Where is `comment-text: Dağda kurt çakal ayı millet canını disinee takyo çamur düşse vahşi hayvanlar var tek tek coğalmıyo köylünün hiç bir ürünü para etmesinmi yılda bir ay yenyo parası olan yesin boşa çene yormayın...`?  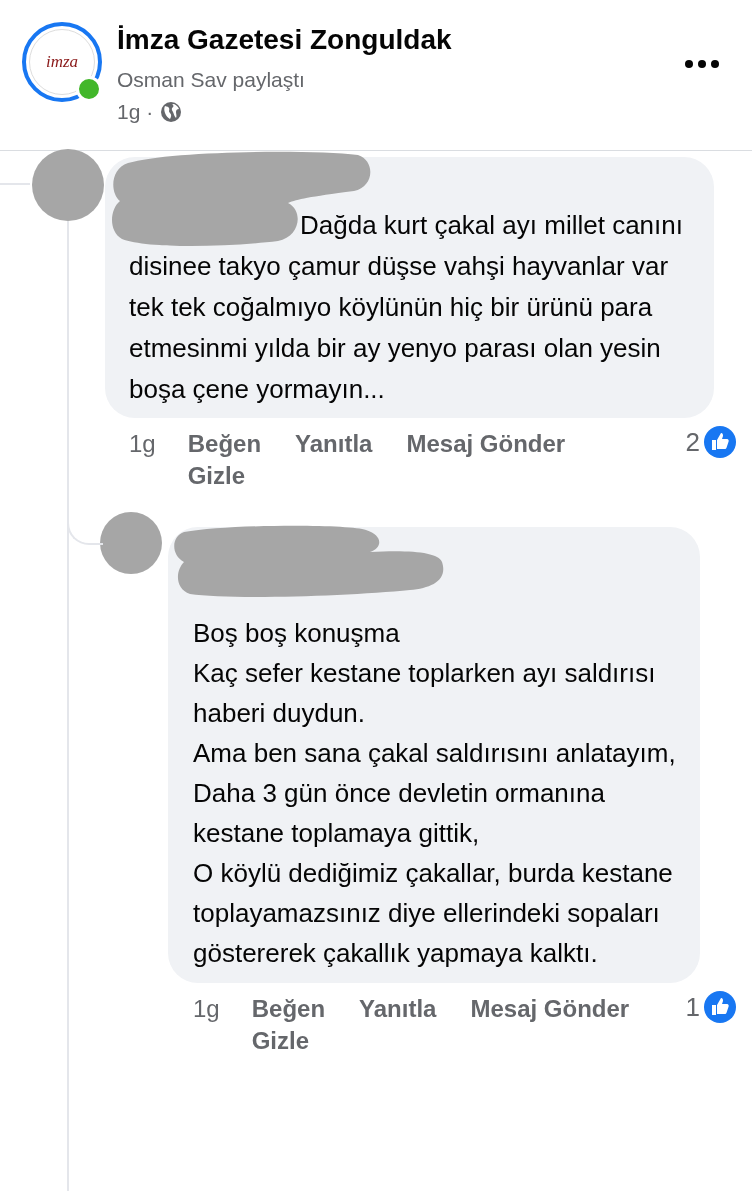
comment-text: Dağda kurt çakal ayı millet canını disinee takyo çamur düşse vahşi hayvanlar var tek tek coğalmıyo köylünün hiç bir ürünü para etmesinmi yılda bir ay yenyo parası olan yesin boşa çene yormayın... is located at coordinates (406, 307).